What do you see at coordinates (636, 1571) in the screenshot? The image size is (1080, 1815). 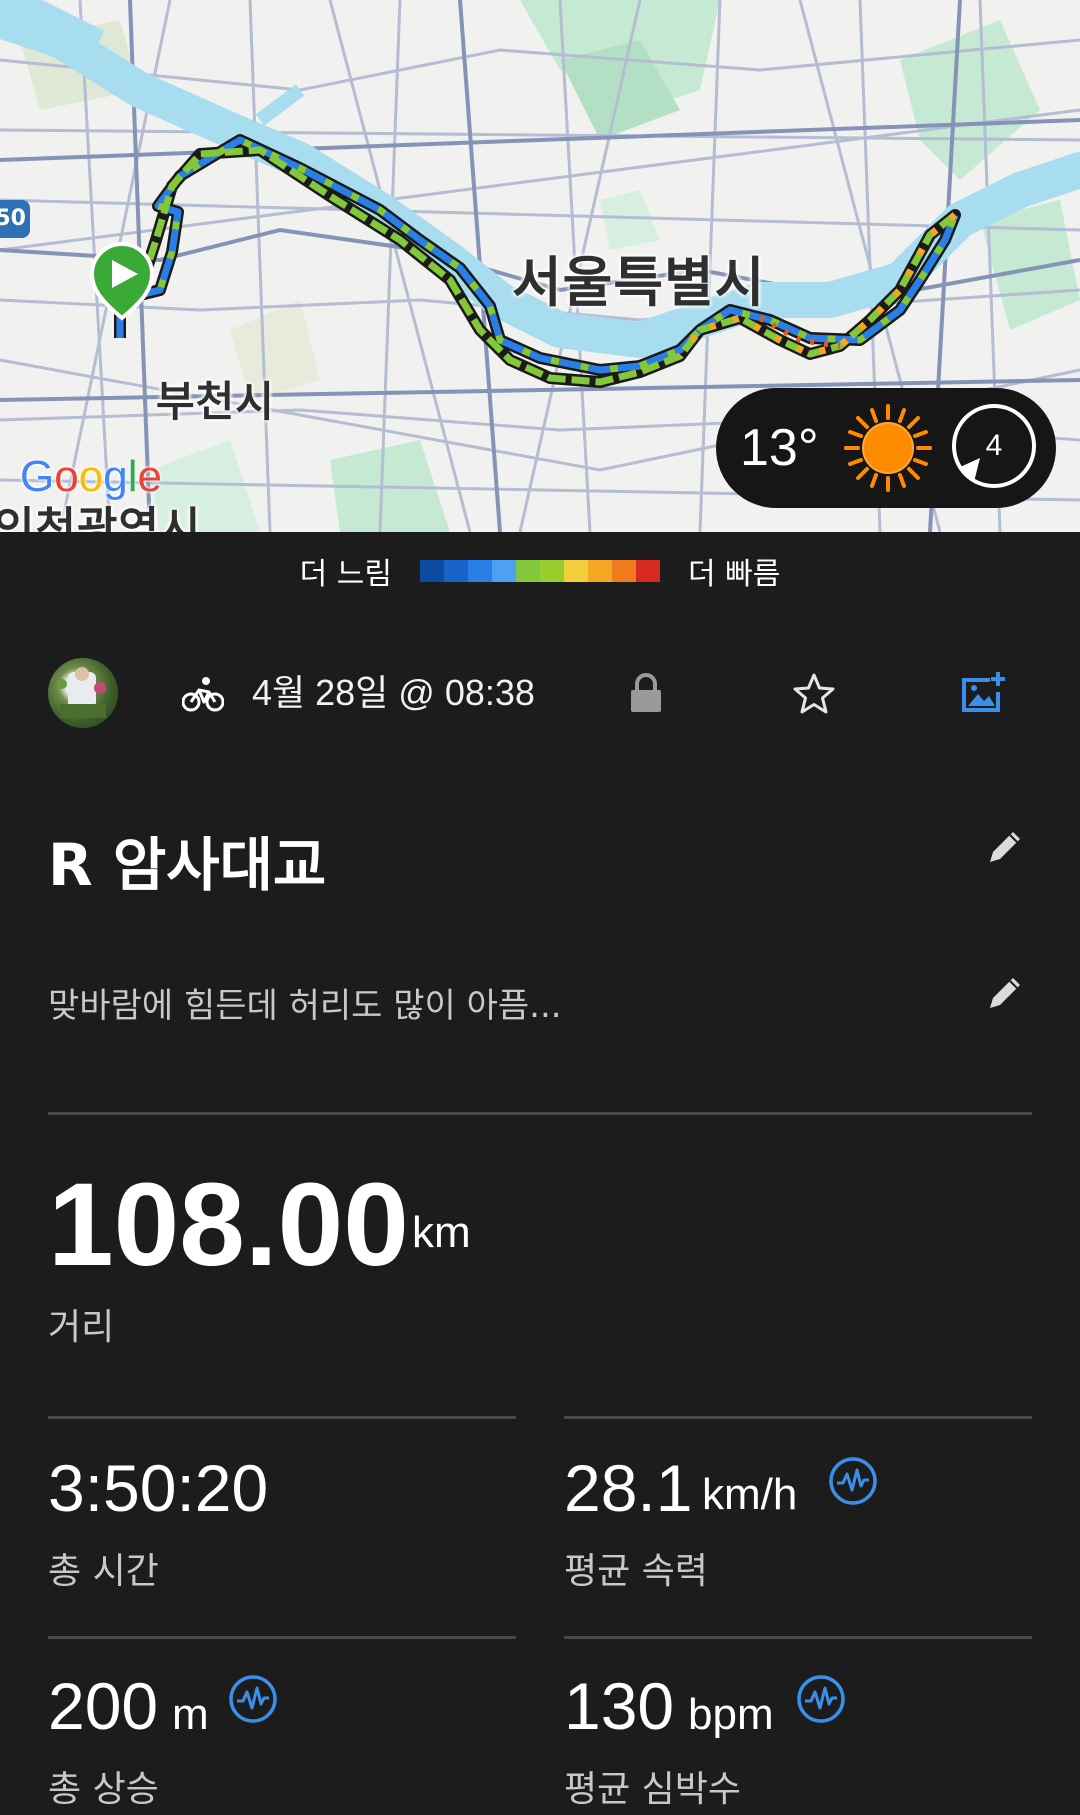 I see `avg-speed-label: 평균 속력` at bounding box center [636, 1571].